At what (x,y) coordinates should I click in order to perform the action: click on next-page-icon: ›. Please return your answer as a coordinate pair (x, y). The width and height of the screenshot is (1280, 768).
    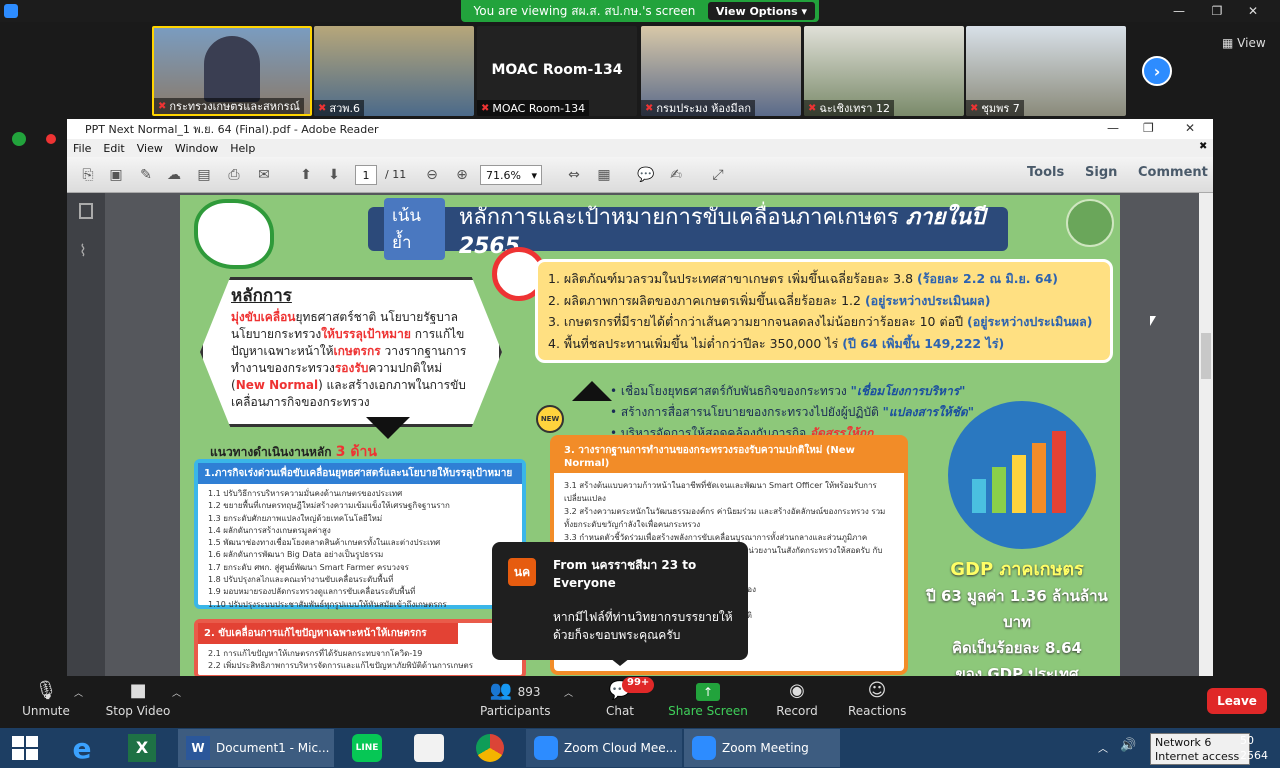
    Looking at the image, I should click on (1157, 71).